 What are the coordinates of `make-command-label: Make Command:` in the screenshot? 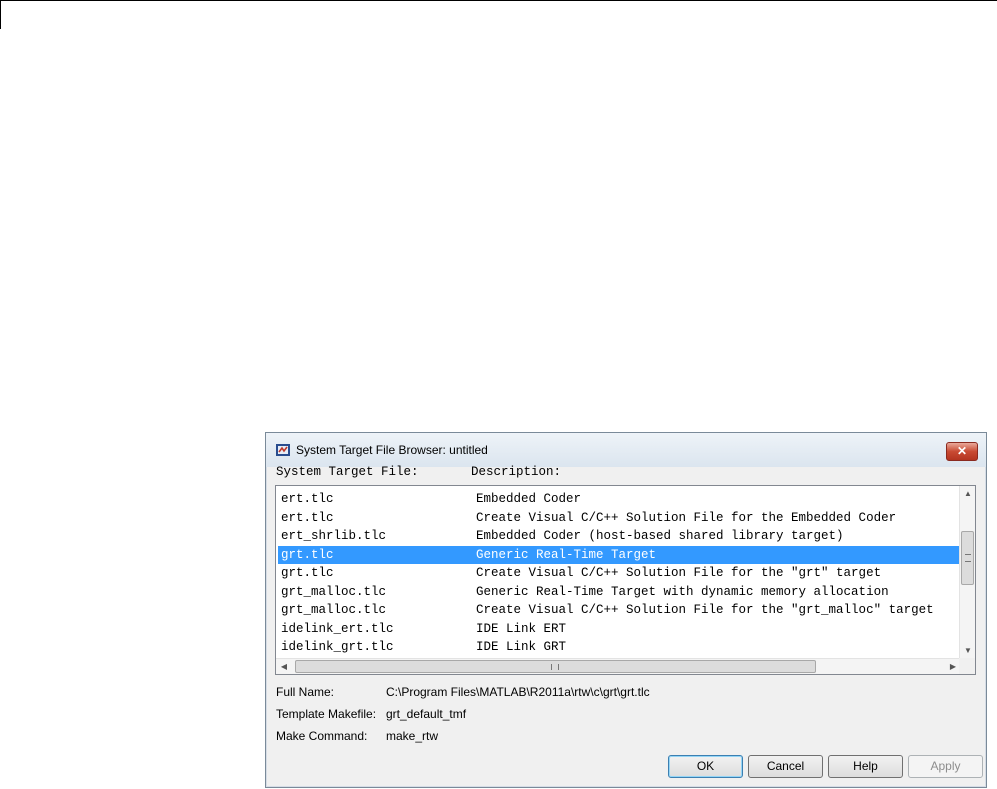 It's located at (322, 736).